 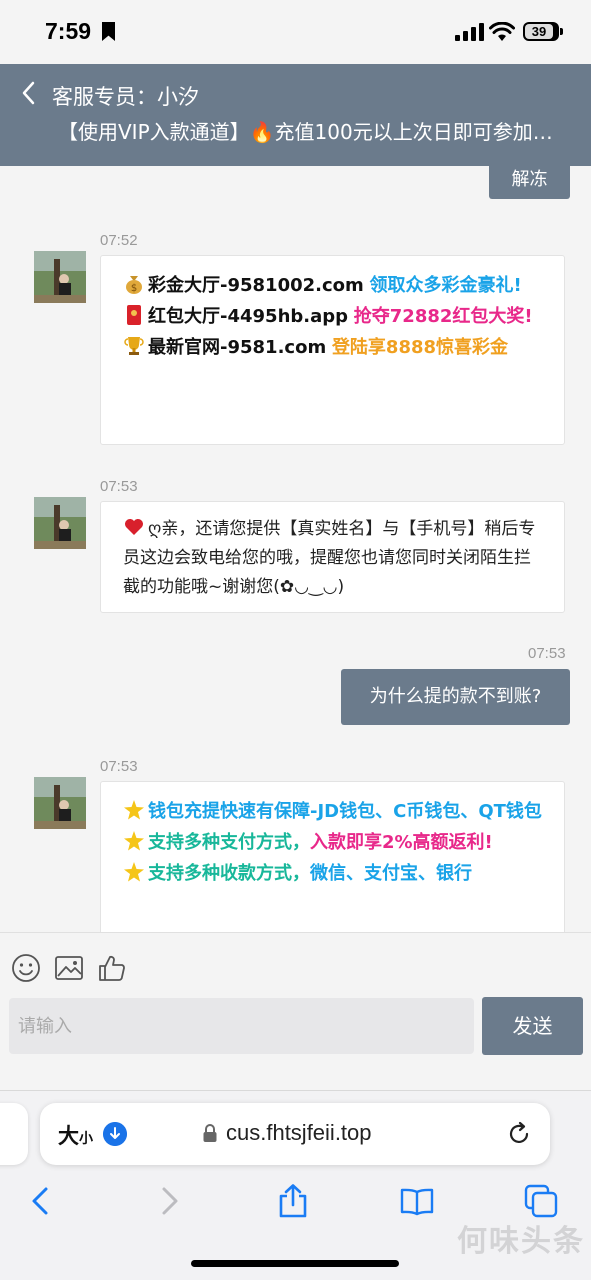 I want to click on bookmarks-icon, so click(x=417, y=1201).